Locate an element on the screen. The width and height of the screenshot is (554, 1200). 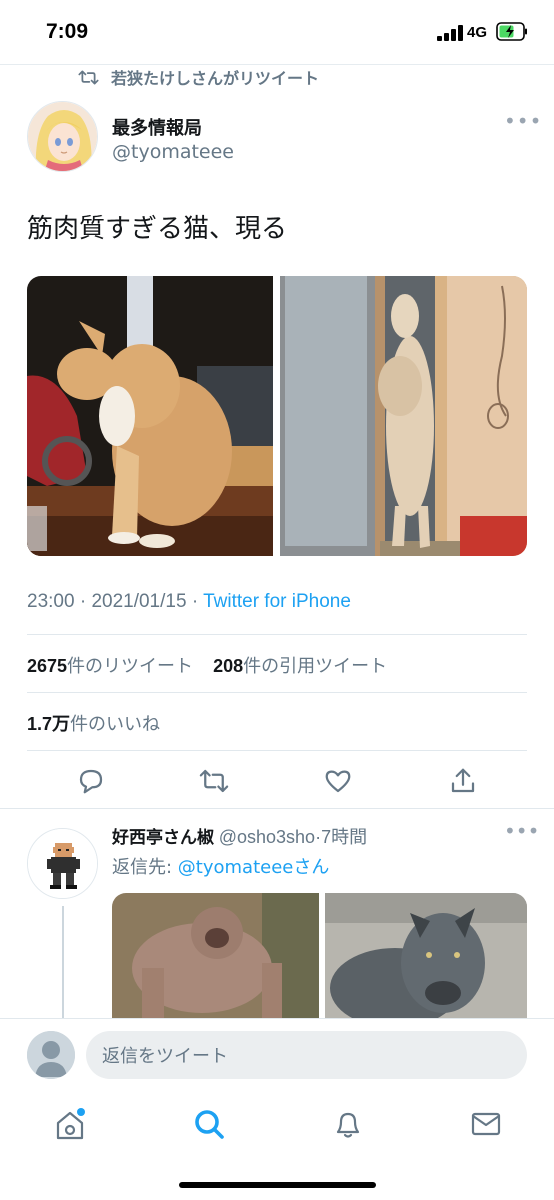
author-avatar is located at coordinates (62, 136).